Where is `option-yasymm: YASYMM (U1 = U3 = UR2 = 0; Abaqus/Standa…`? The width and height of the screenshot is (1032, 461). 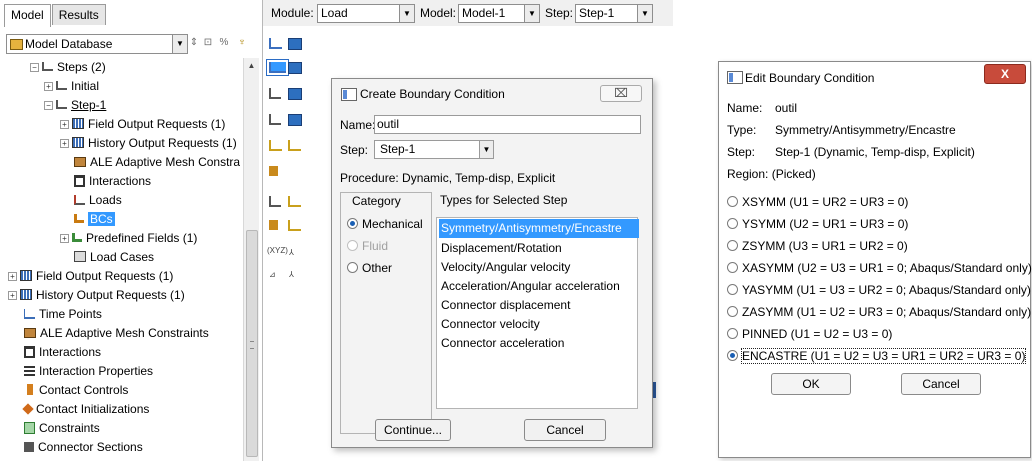 option-yasymm: YASYMM (U1 = U3 = UR2 = 0; Abaqus/Standa… is located at coordinates (879, 290).